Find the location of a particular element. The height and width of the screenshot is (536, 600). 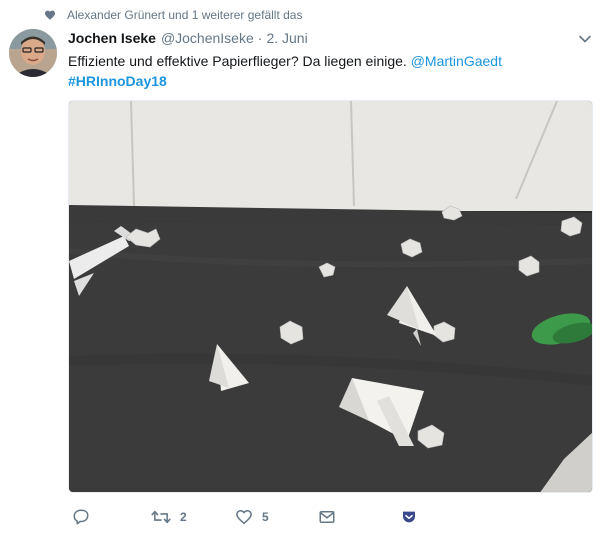

pocket-button is located at coordinates (409, 517).